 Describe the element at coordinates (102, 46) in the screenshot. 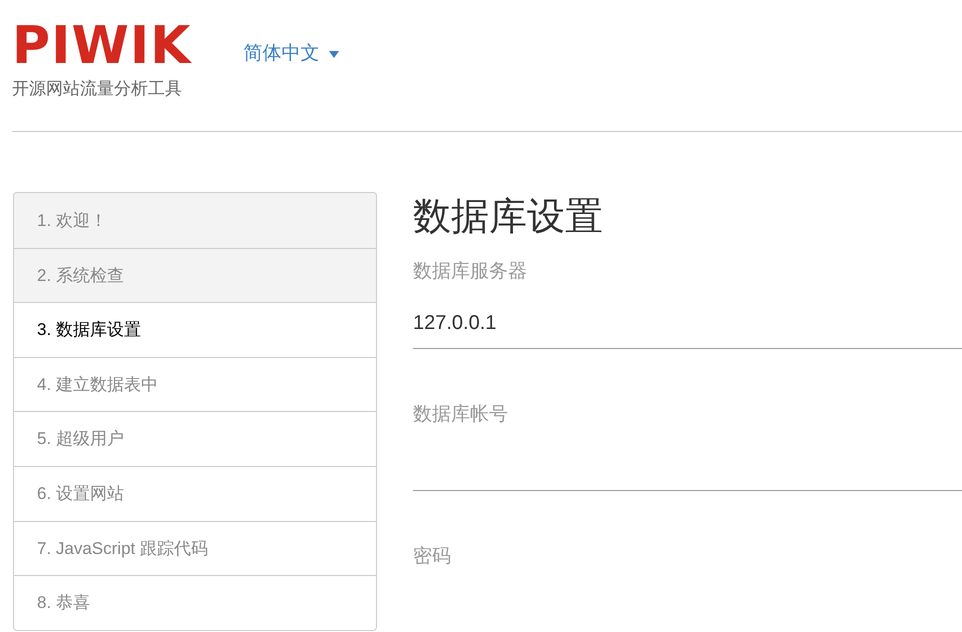

I see `logo: PIWIK` at that location.